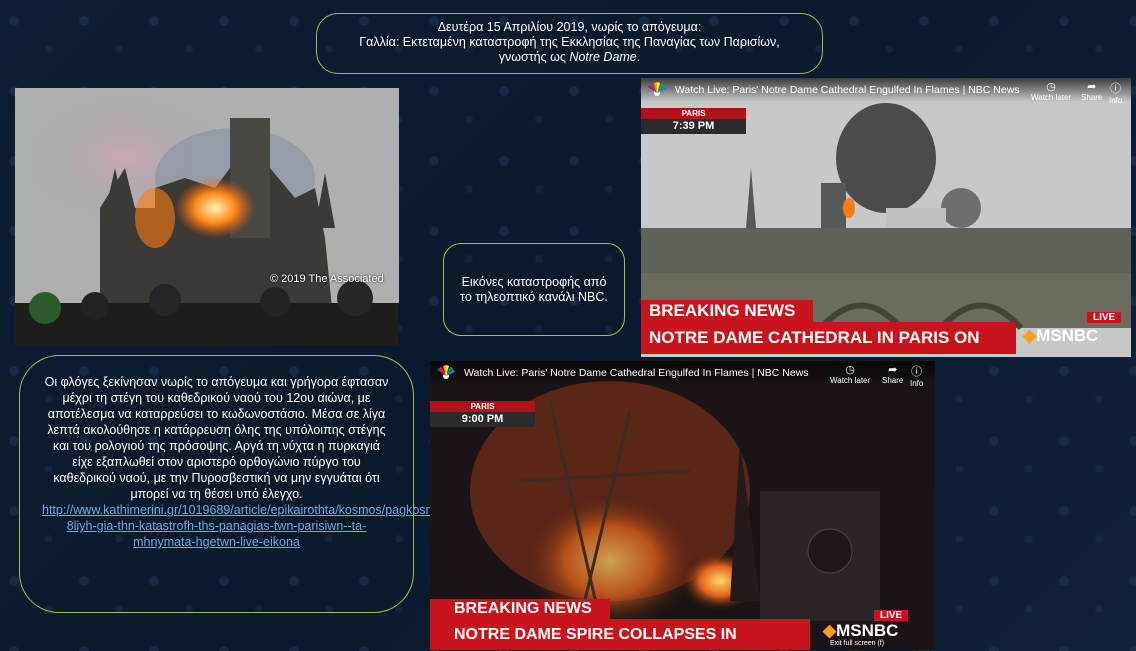 This screenshot has width=1136, height=651. What do you see at coordinates (857, 643) in the screenshot?
I see `exit-fullscreen-hint: Exit full screen (f)` at bounding box center [857, 643].